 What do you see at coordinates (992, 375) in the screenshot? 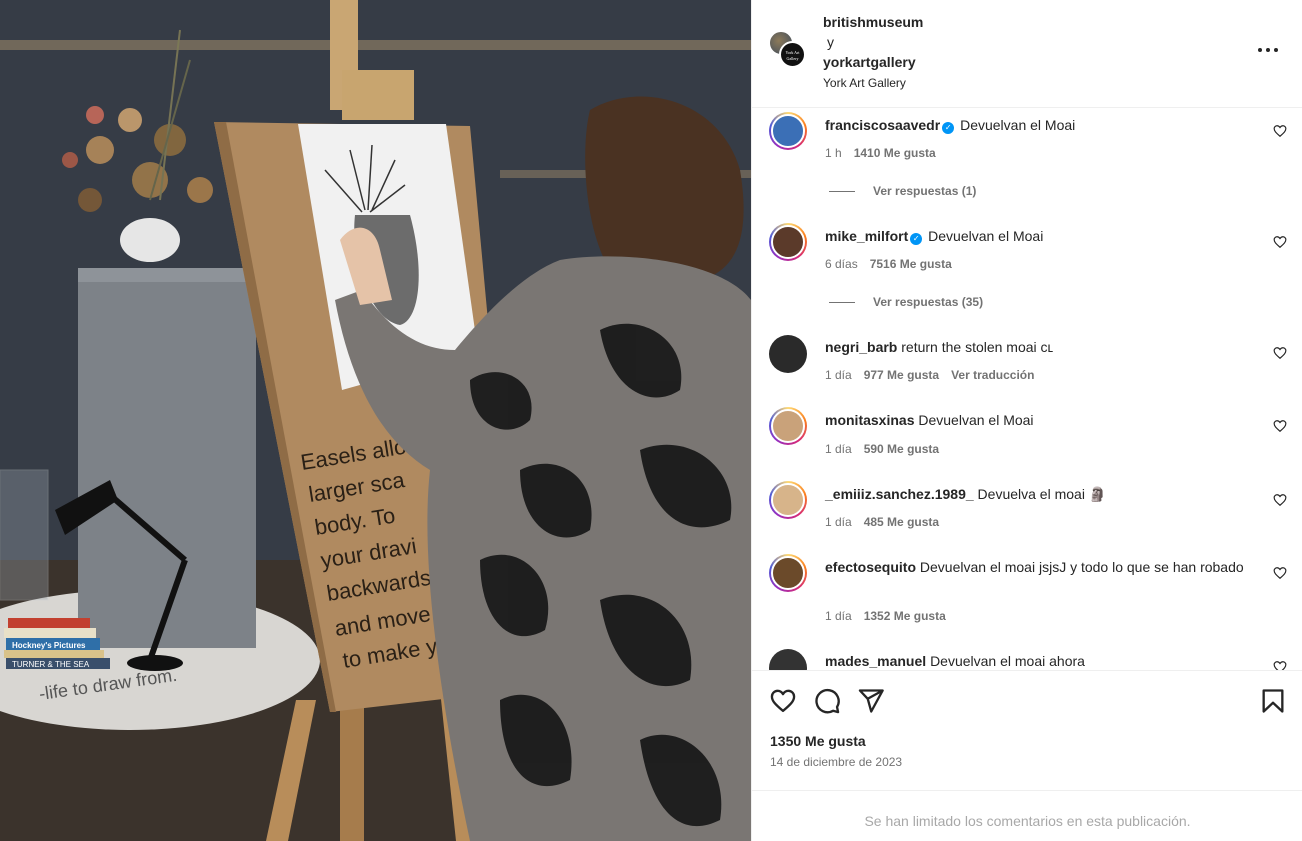
I see `see-translation-button: Ver traducción` at bounding box center [992, 375].